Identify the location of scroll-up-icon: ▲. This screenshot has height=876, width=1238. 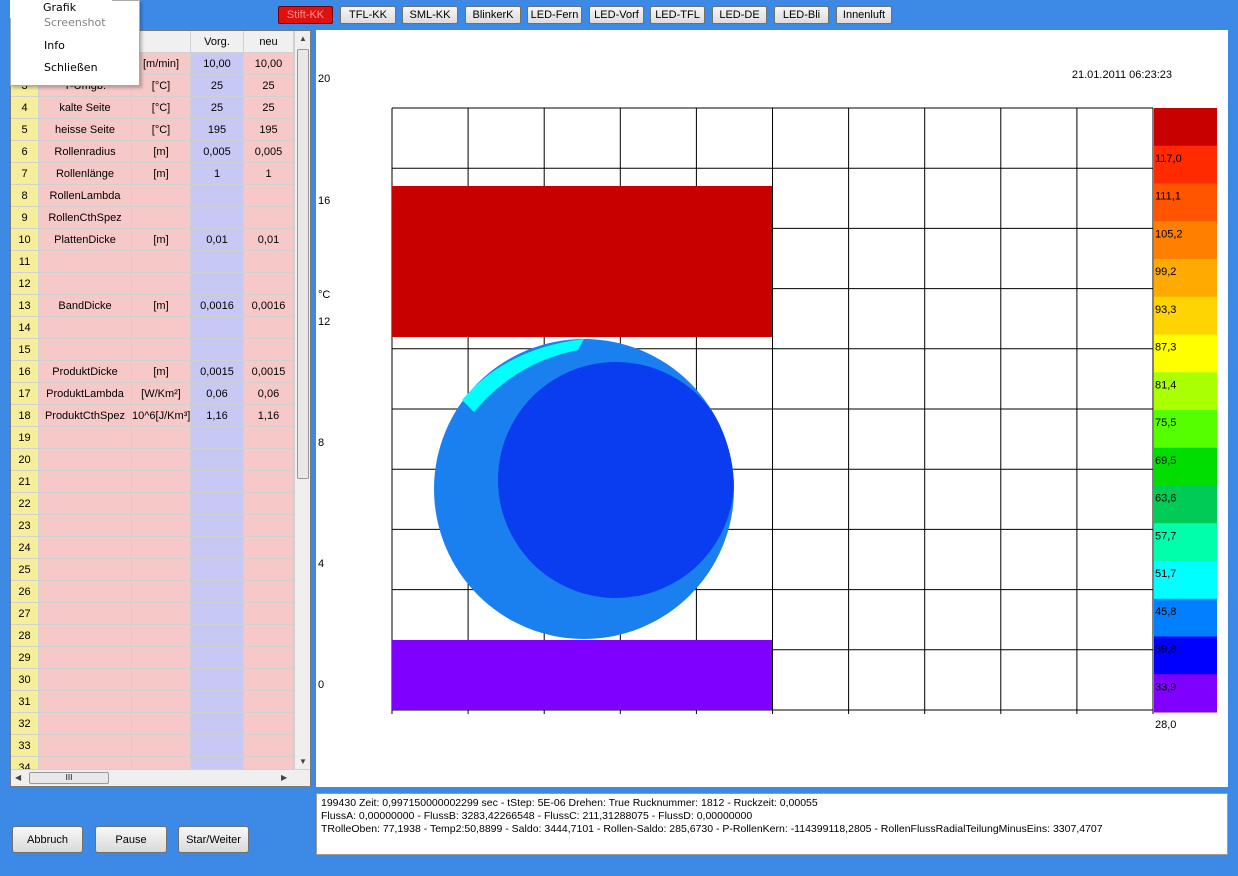
(303, 38).